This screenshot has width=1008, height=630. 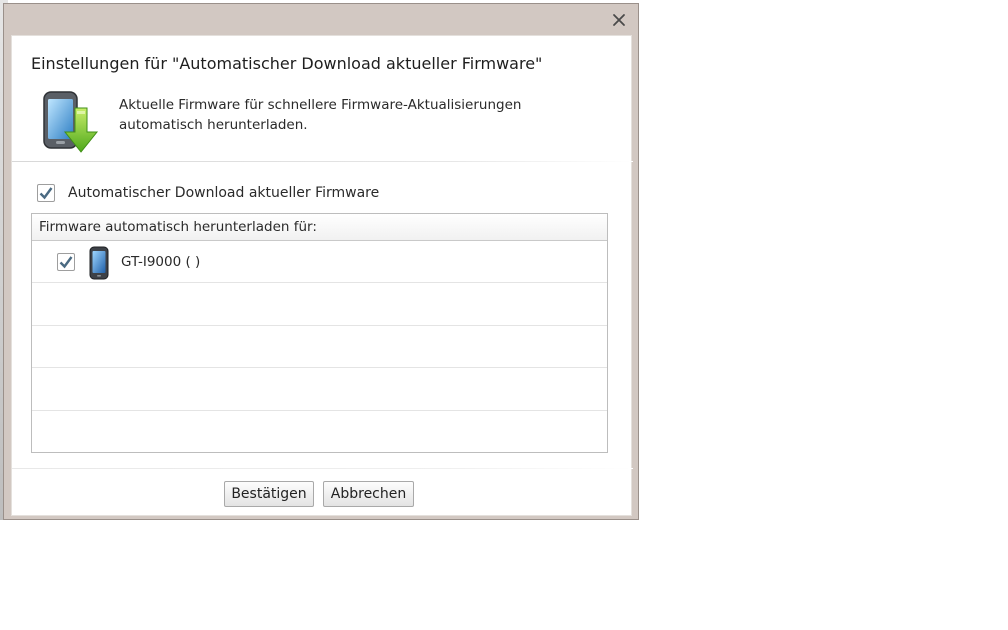 I want to click on confirm-button: Bestätigen, so click(x=269, y=494).